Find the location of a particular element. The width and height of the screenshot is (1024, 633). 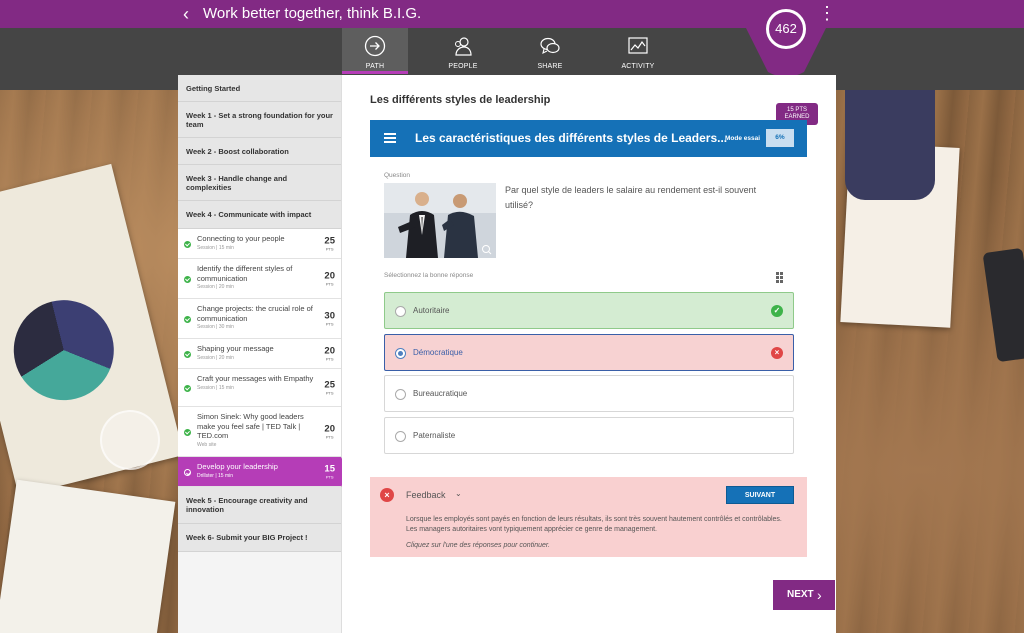

mode-label: Mode essai is located at coordinates (743, 138).